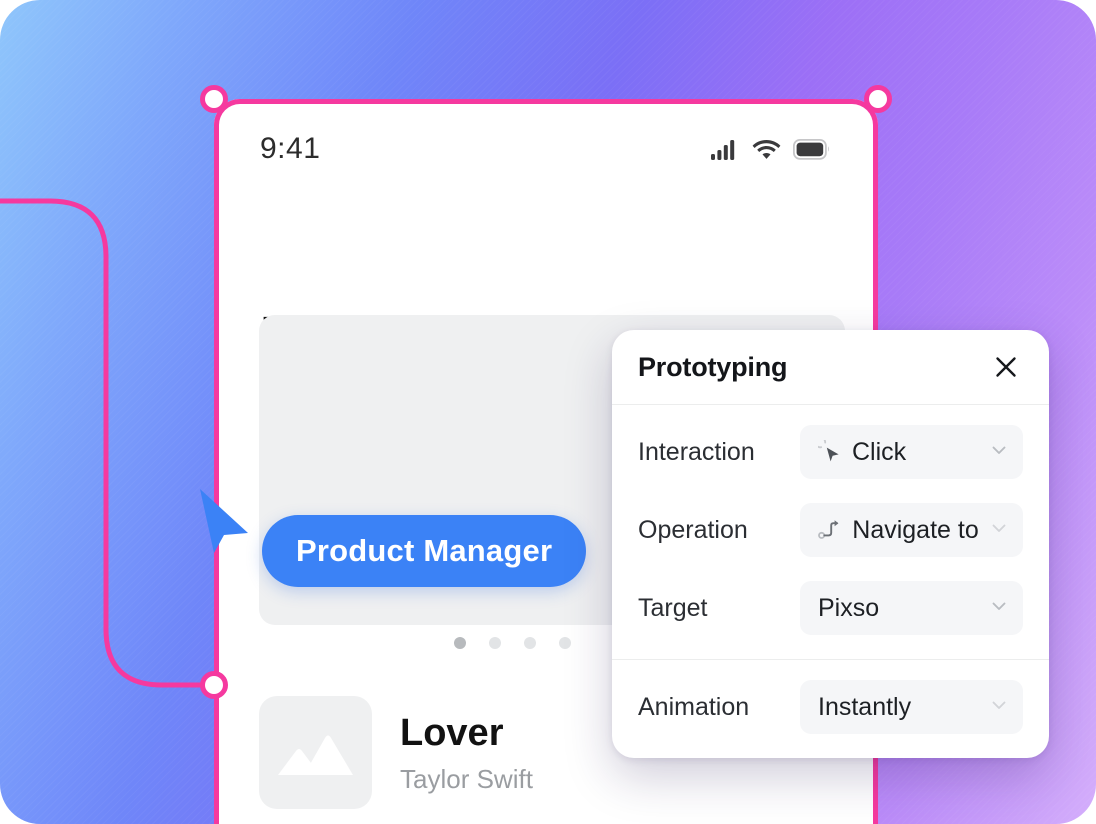 The image size is (1096, 824). Describe the element at coordinates (915, 529) in the screenshot. I see `operation-value: Navigate to` at that location.